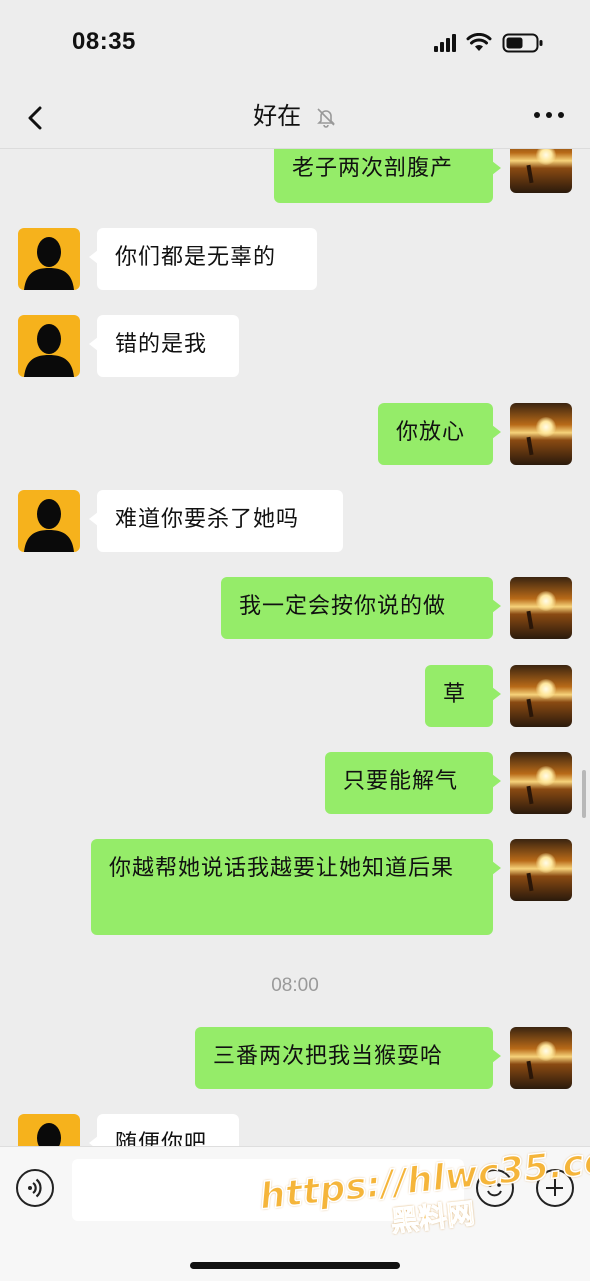  Describe the element at coordinates (361, 608) in the screenshot. I see `message-bubble-me: 我一定会按你说的做` at that location.